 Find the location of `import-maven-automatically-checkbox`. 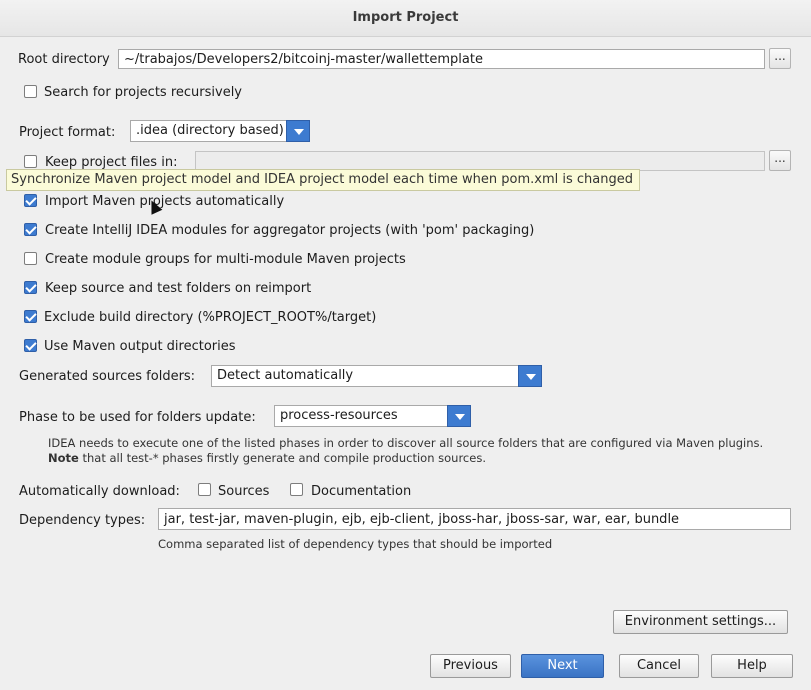

import-maven-automatically-checkbox is located at coordinates (30, 200).